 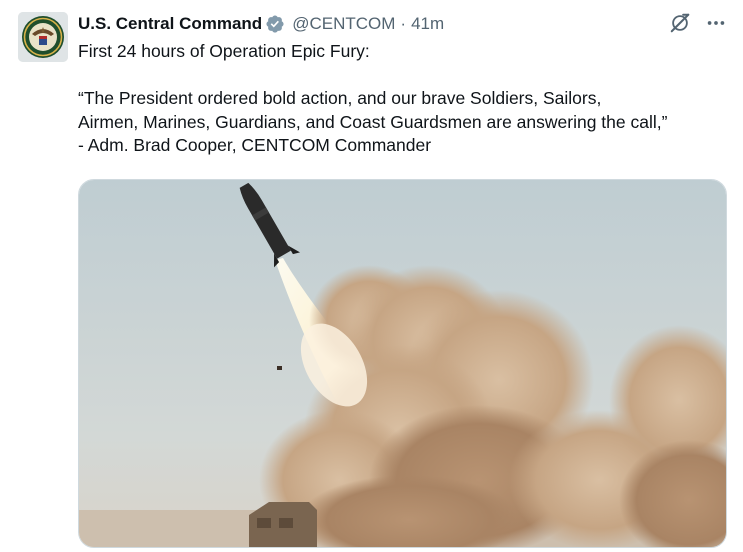 I want to click on tweet-header: U.S. Central Command @CENTCOM · 41m, so click(x=261, y=24).